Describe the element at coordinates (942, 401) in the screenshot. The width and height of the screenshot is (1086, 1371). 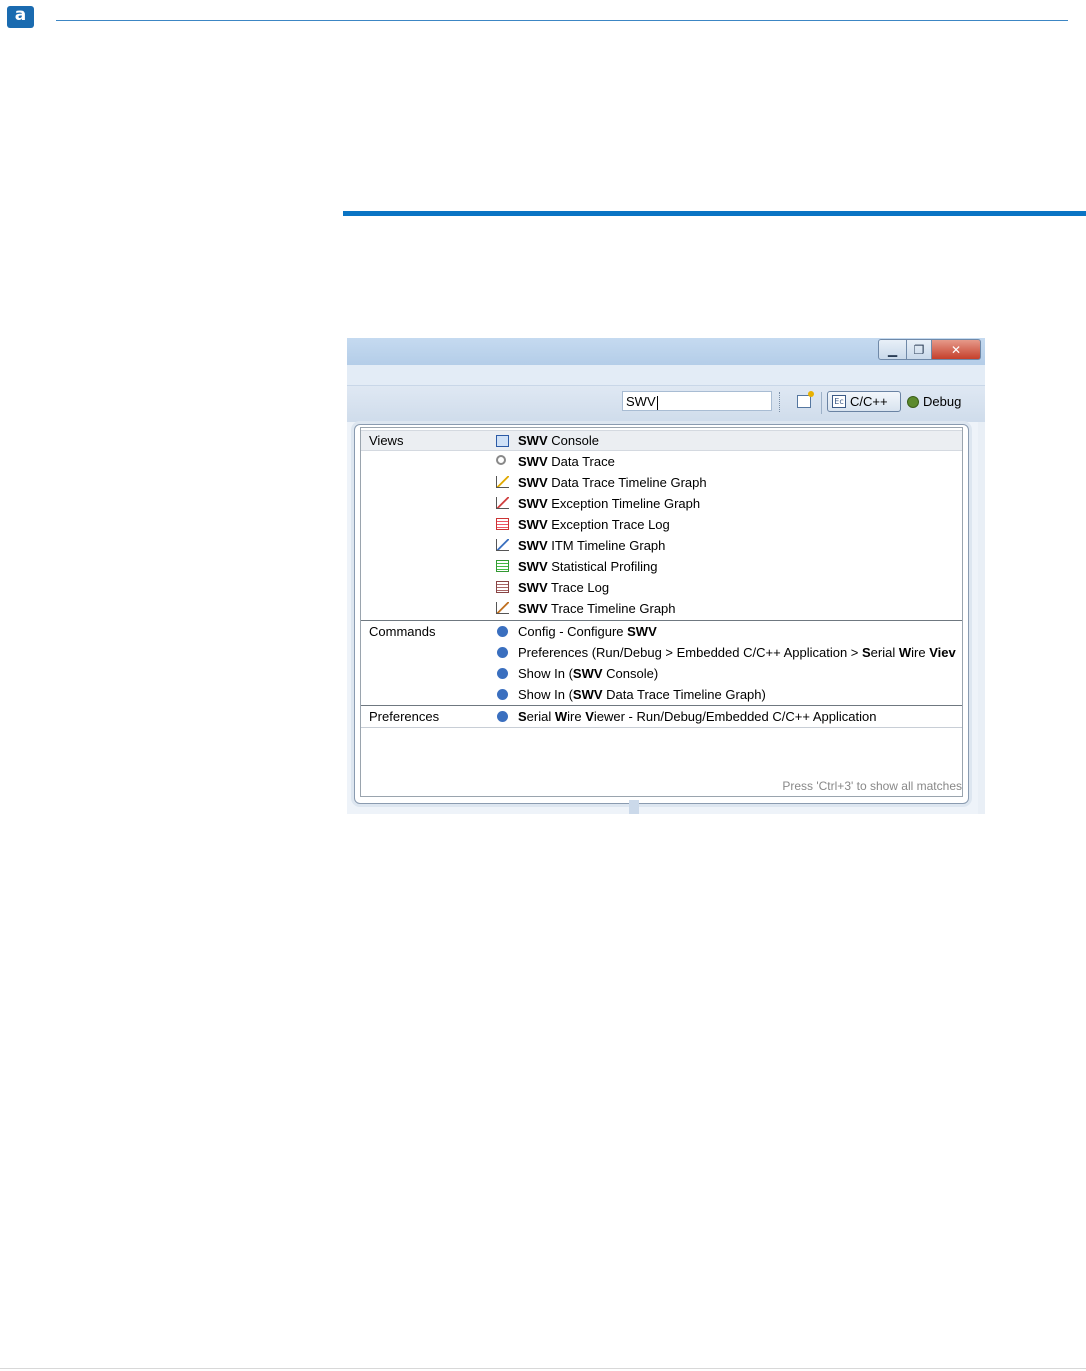
I see `perspective-debug-label: Debug` at that location.